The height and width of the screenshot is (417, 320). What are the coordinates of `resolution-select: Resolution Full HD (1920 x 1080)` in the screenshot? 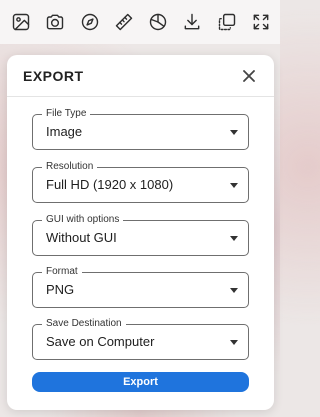 It's located at (140, 181).